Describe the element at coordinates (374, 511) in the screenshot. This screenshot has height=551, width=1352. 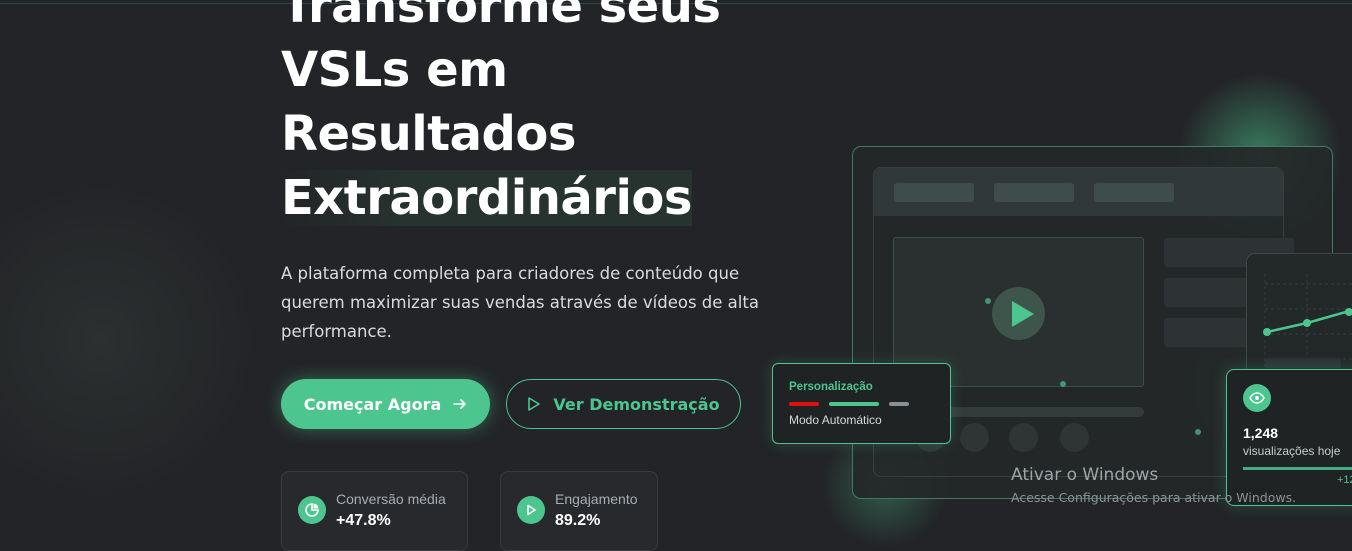
I see `stat-card-conversion: Conversão média +47.8%` at that location.